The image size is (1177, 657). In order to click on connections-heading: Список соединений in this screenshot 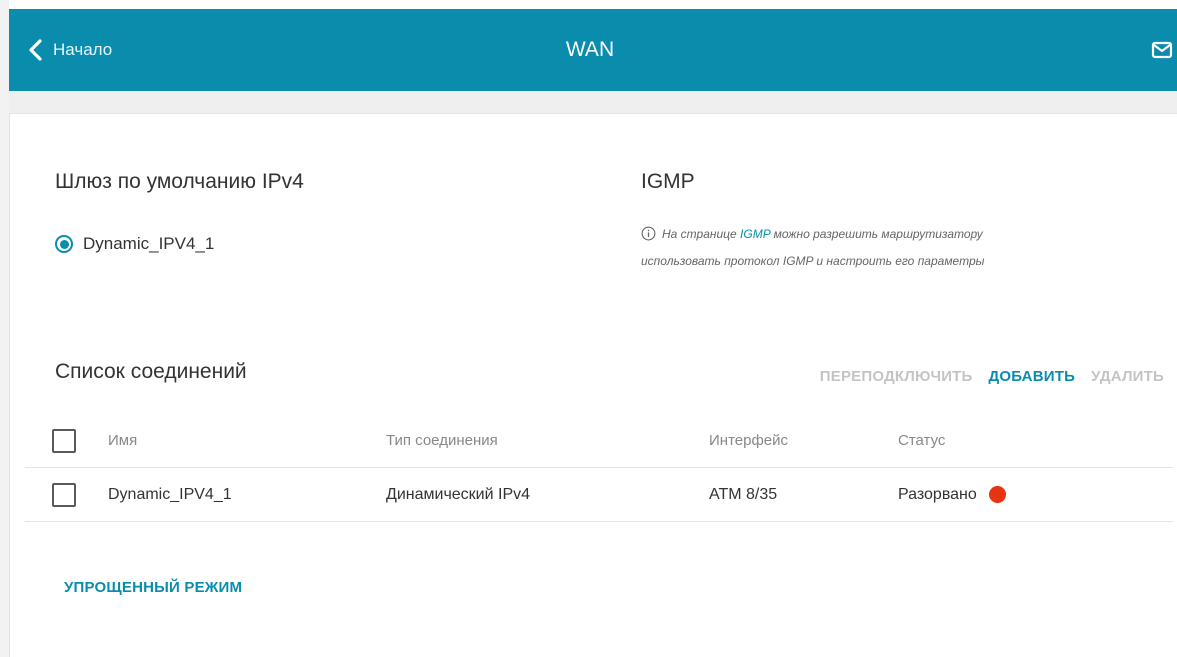, I will do `click(151, 371)`.